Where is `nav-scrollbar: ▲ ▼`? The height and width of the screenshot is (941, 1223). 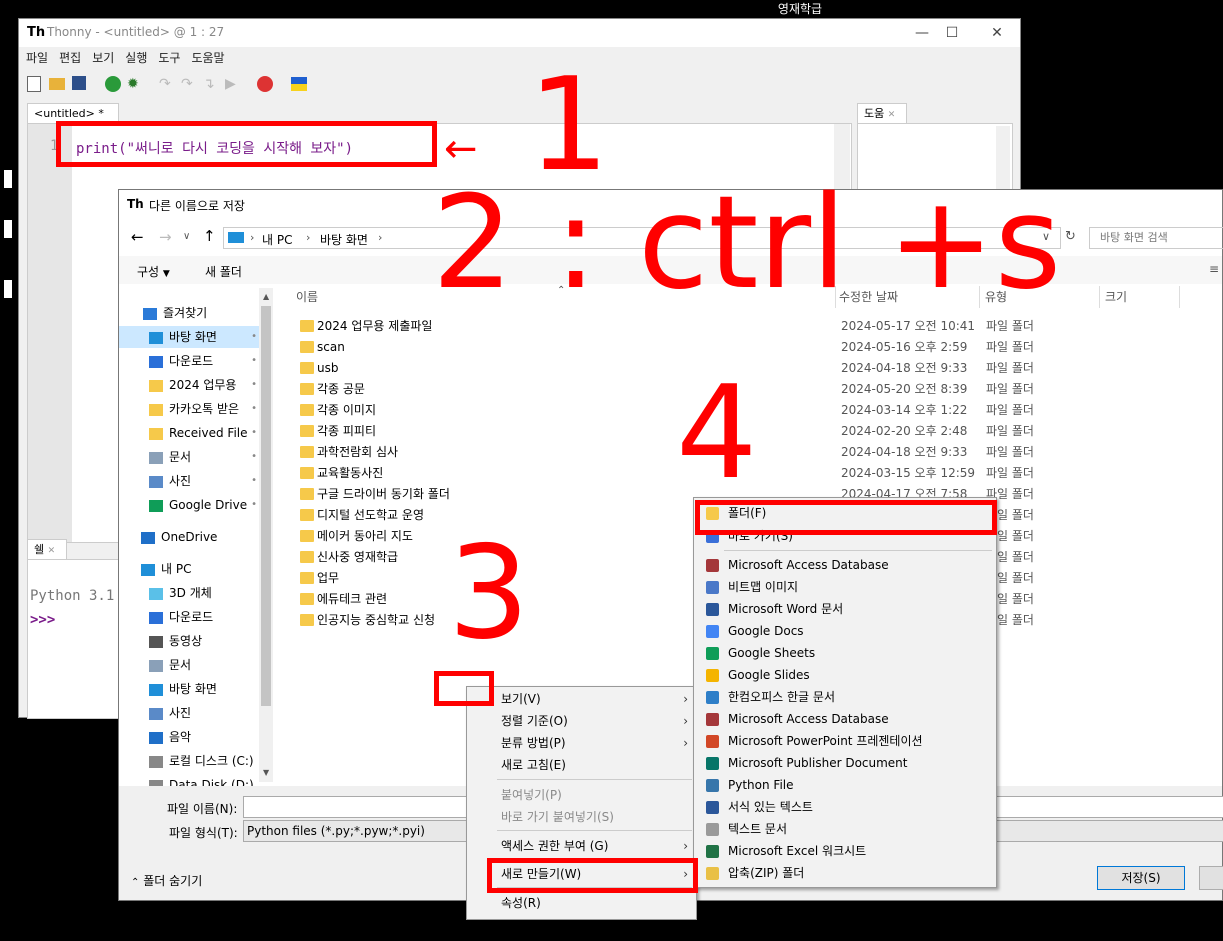
nav-scrollbar: ▲ ▼ is located at coordinates (266, 535).